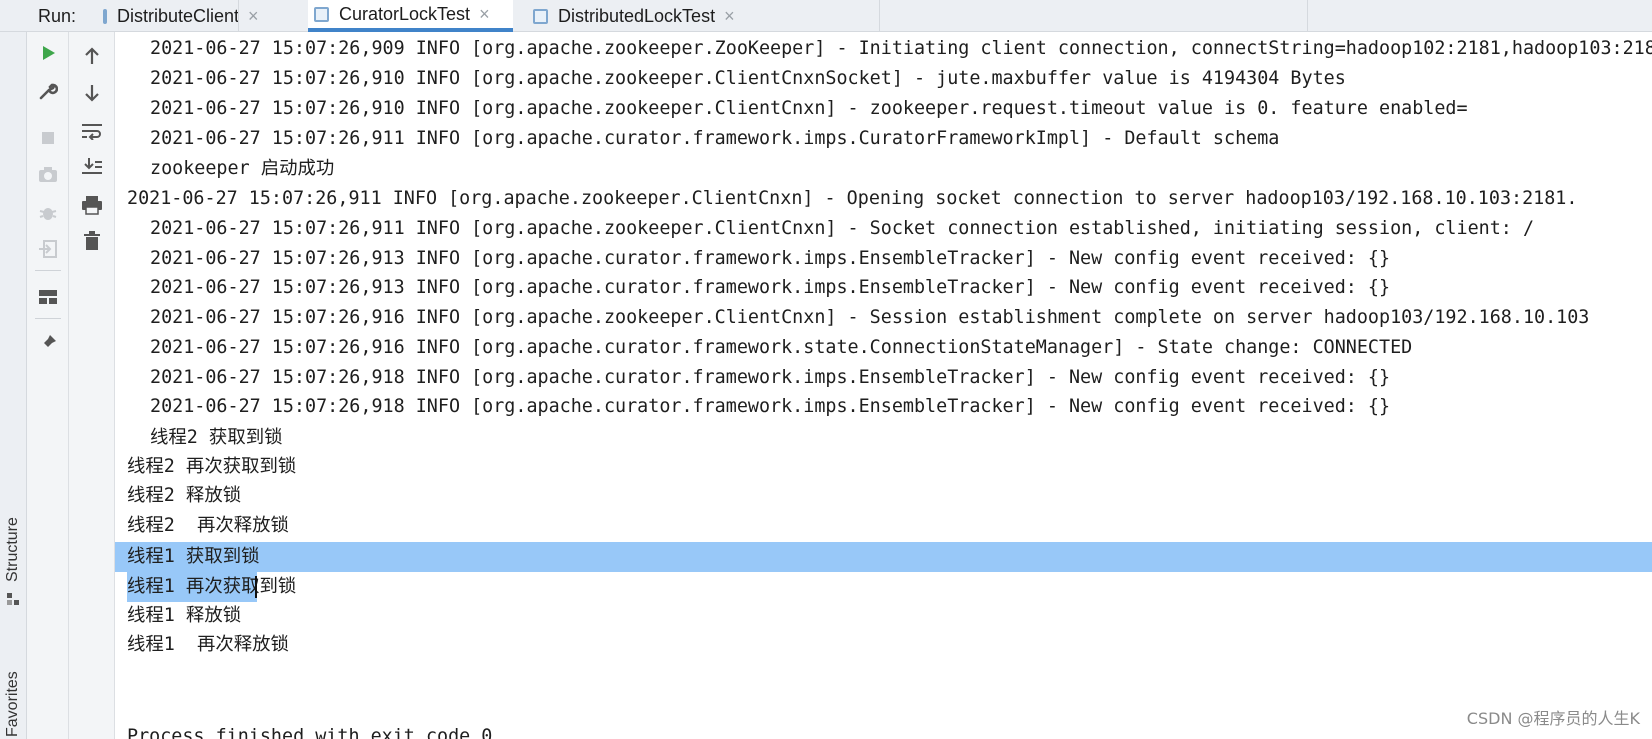 This screenshot has height=739, width=1652. Describe the element at coordinates (48, 297) in the screenshot. I see `layout-icon` at that location.